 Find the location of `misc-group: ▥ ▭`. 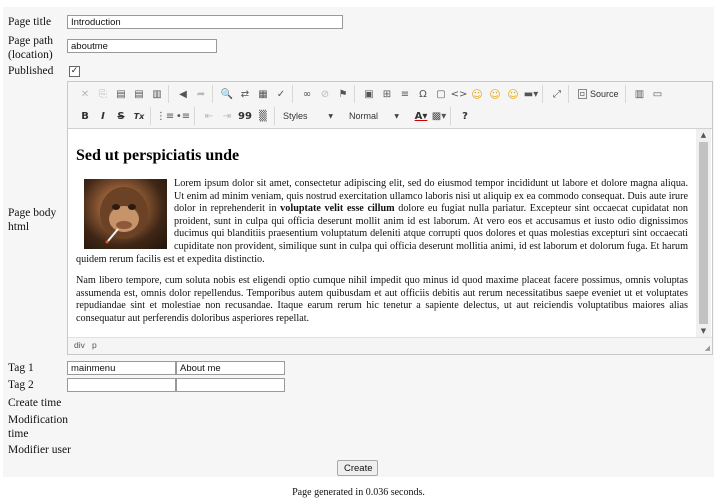

misc-group: ▥ ▭ is located at coordinates (649, 94).